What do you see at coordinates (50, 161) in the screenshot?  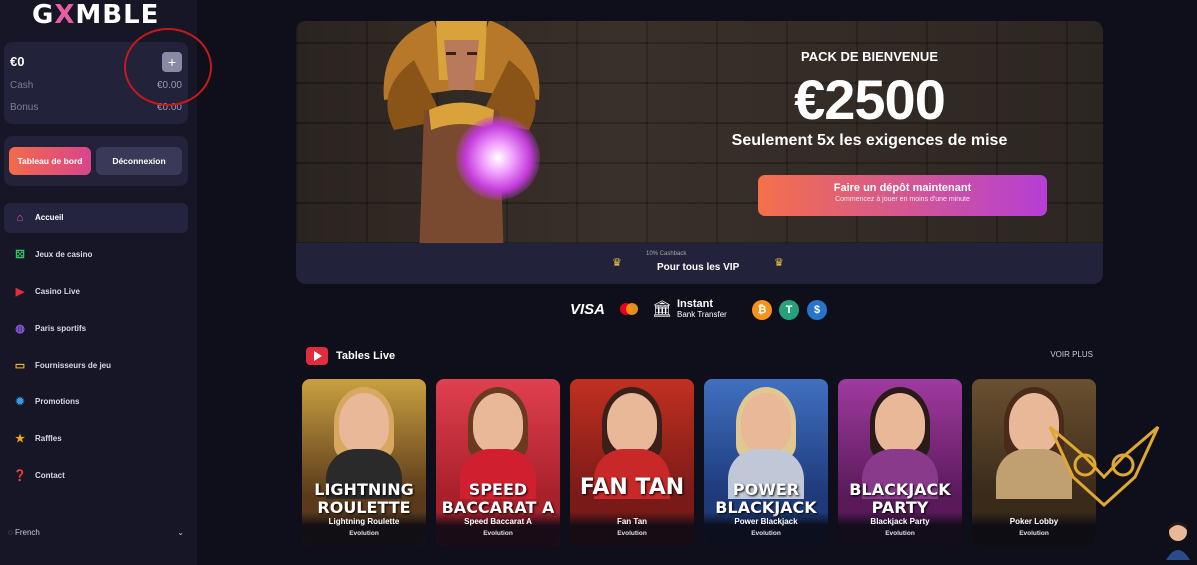 I see `dashboard-button: Tableau de bord` at bounding box center [50, 161].